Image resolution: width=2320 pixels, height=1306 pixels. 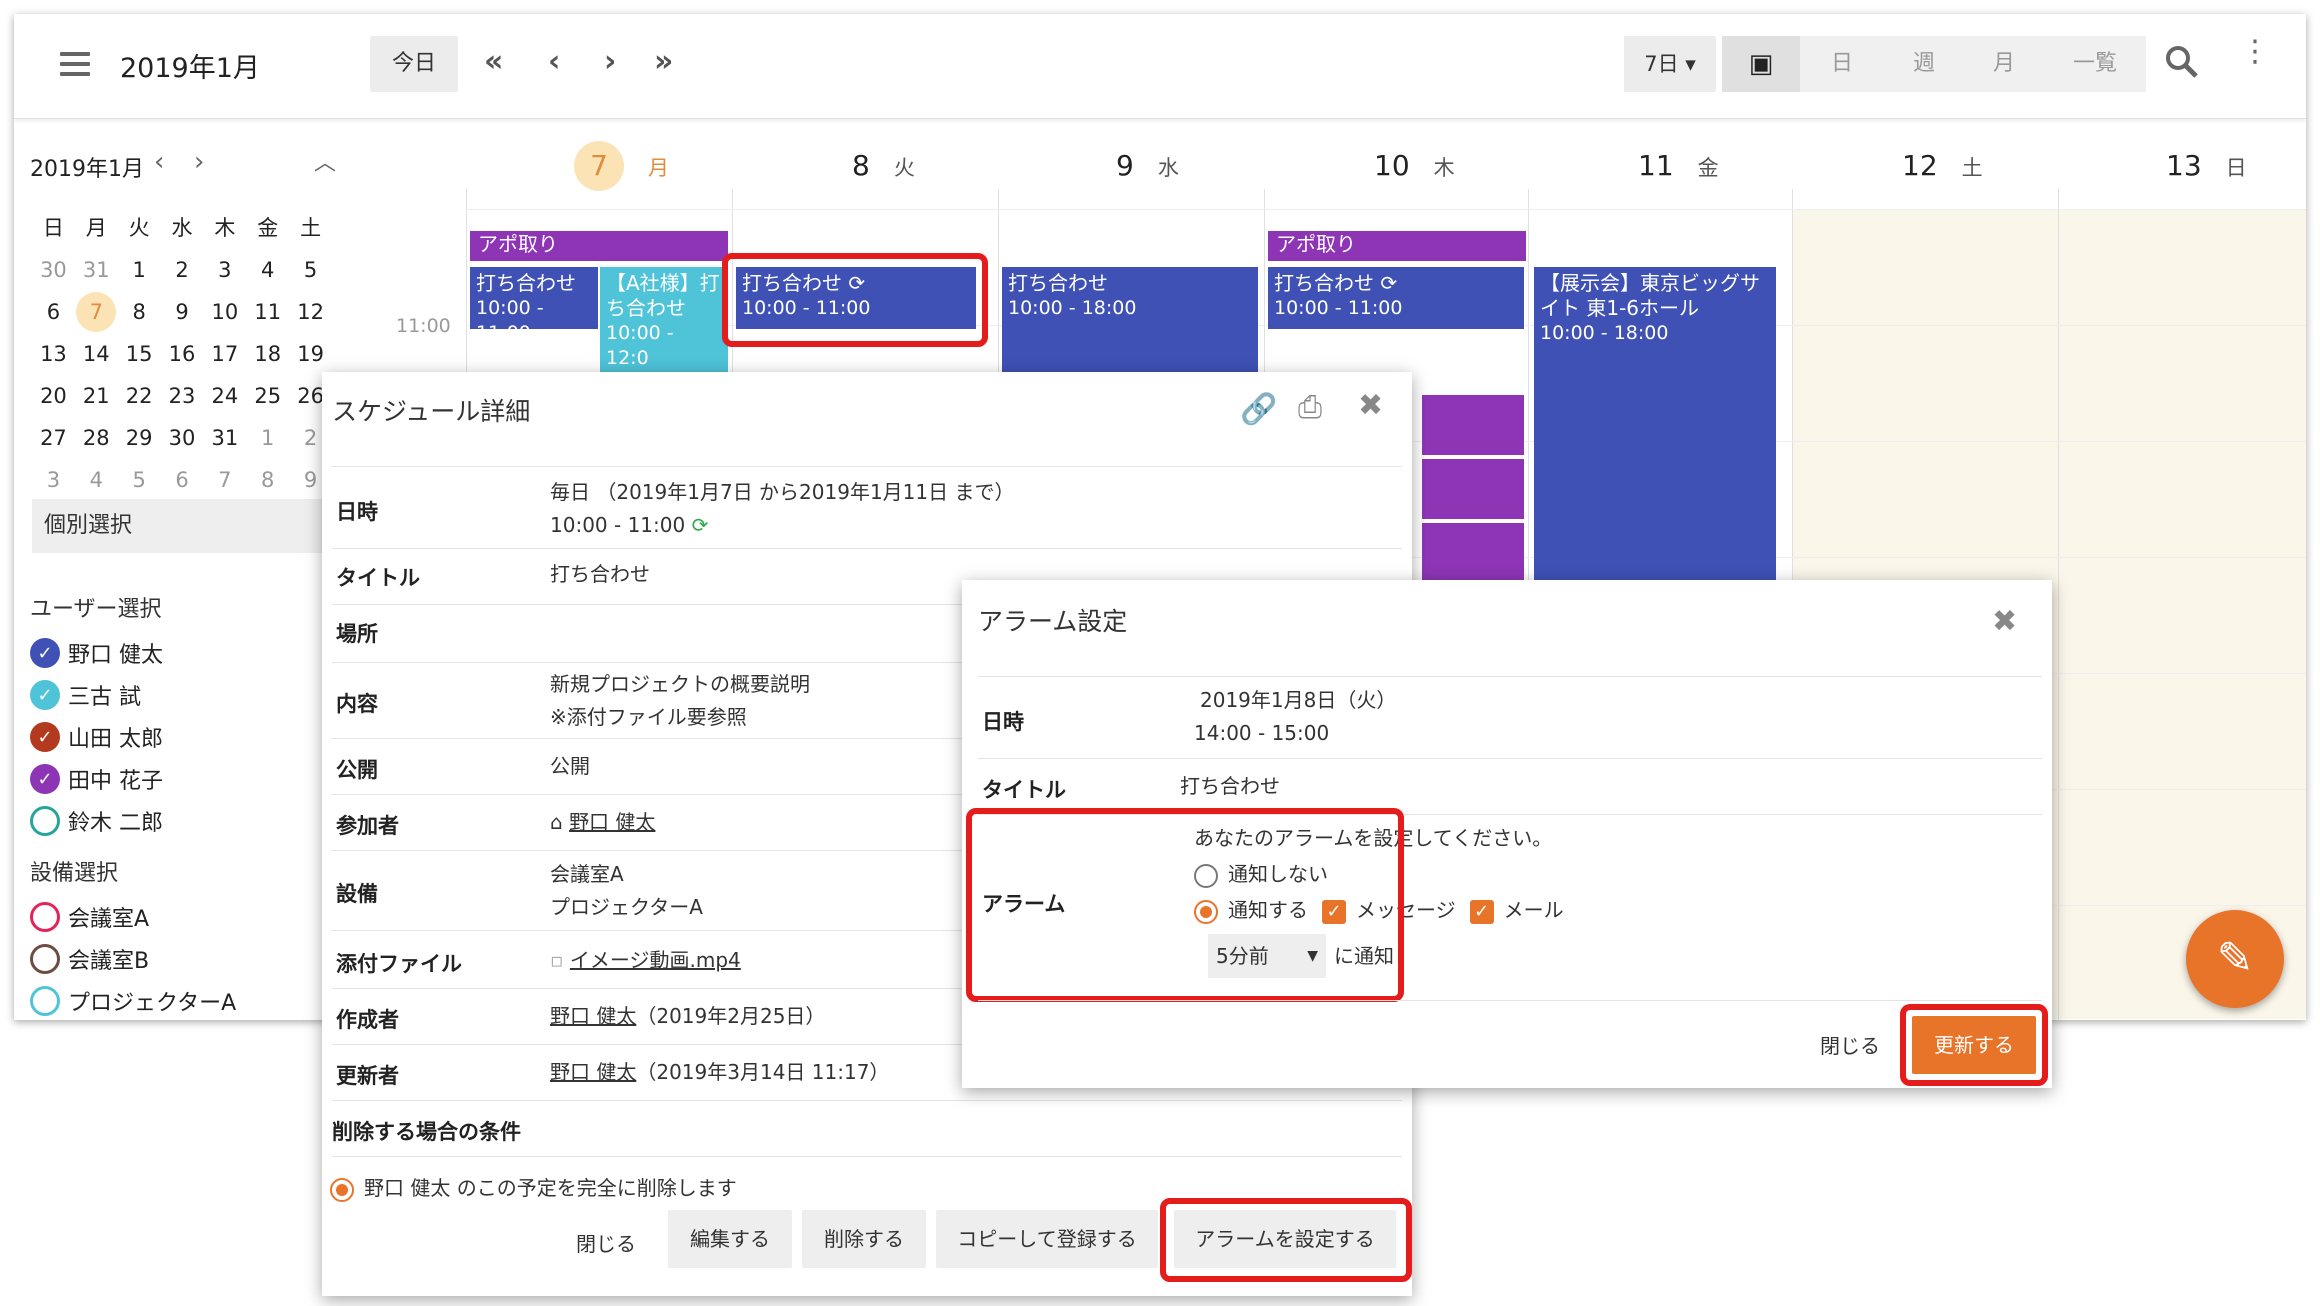 What do you see at coordinates (139, 438) in the screenshot?
I see `mini-day: 29` at bounding box center [139, 438].